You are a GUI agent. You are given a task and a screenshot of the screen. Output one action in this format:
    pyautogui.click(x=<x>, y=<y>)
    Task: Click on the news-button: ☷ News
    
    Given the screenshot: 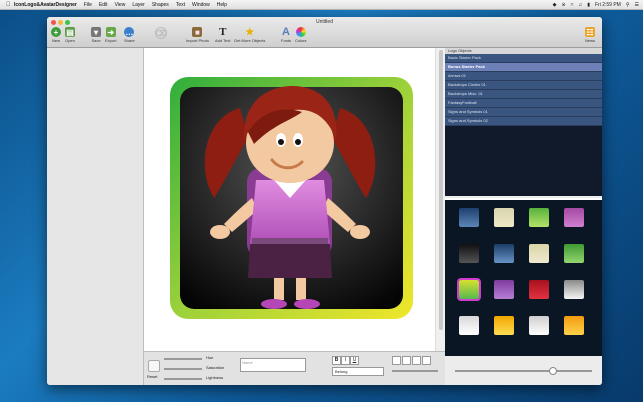 What is the action you would take?
    pyautogui.click(x=590, y=35)
    